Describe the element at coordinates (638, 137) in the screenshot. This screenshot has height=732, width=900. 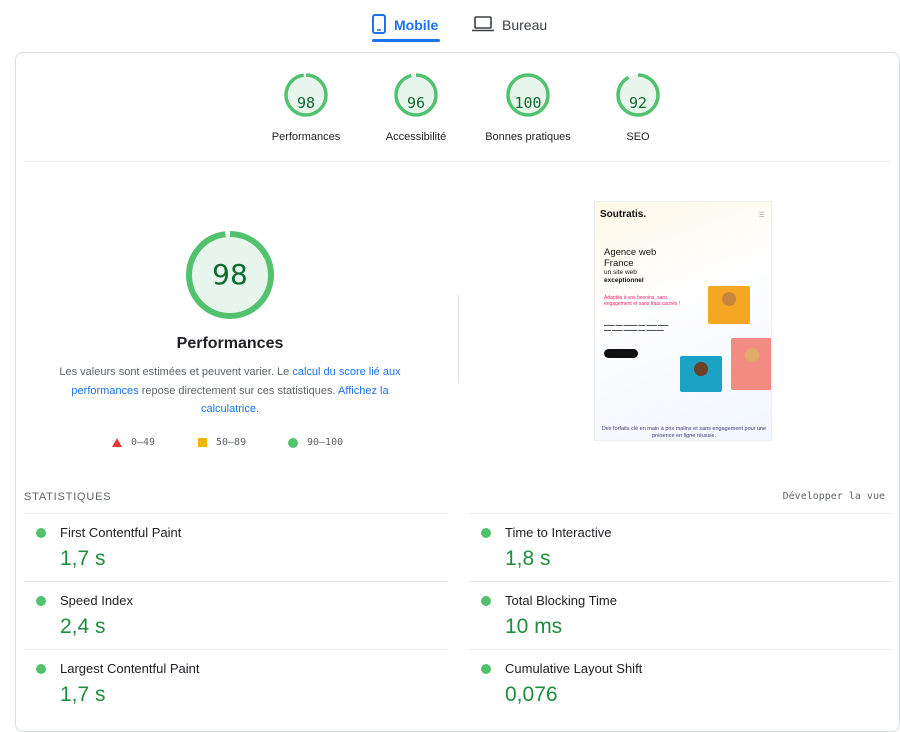
I see `gauge-label: SEO` at that location.